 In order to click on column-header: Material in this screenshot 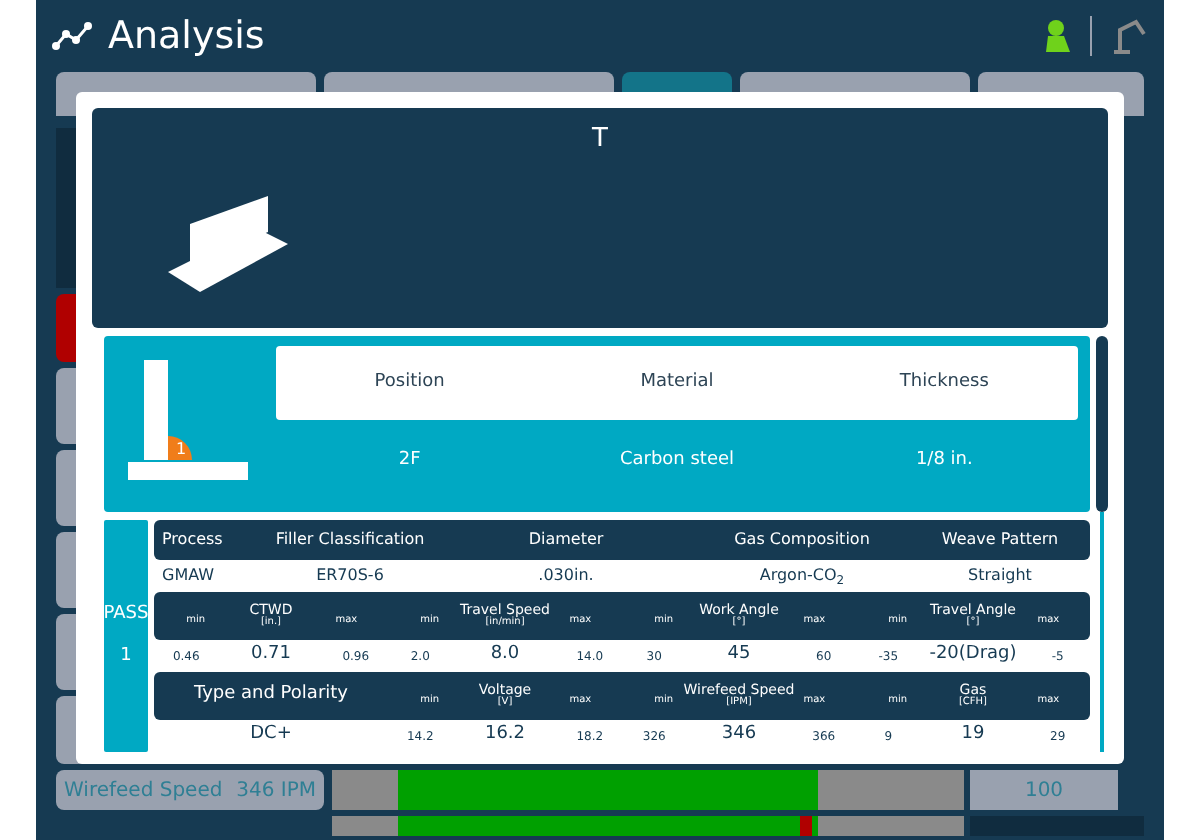, I will do `click(677, 382)`.